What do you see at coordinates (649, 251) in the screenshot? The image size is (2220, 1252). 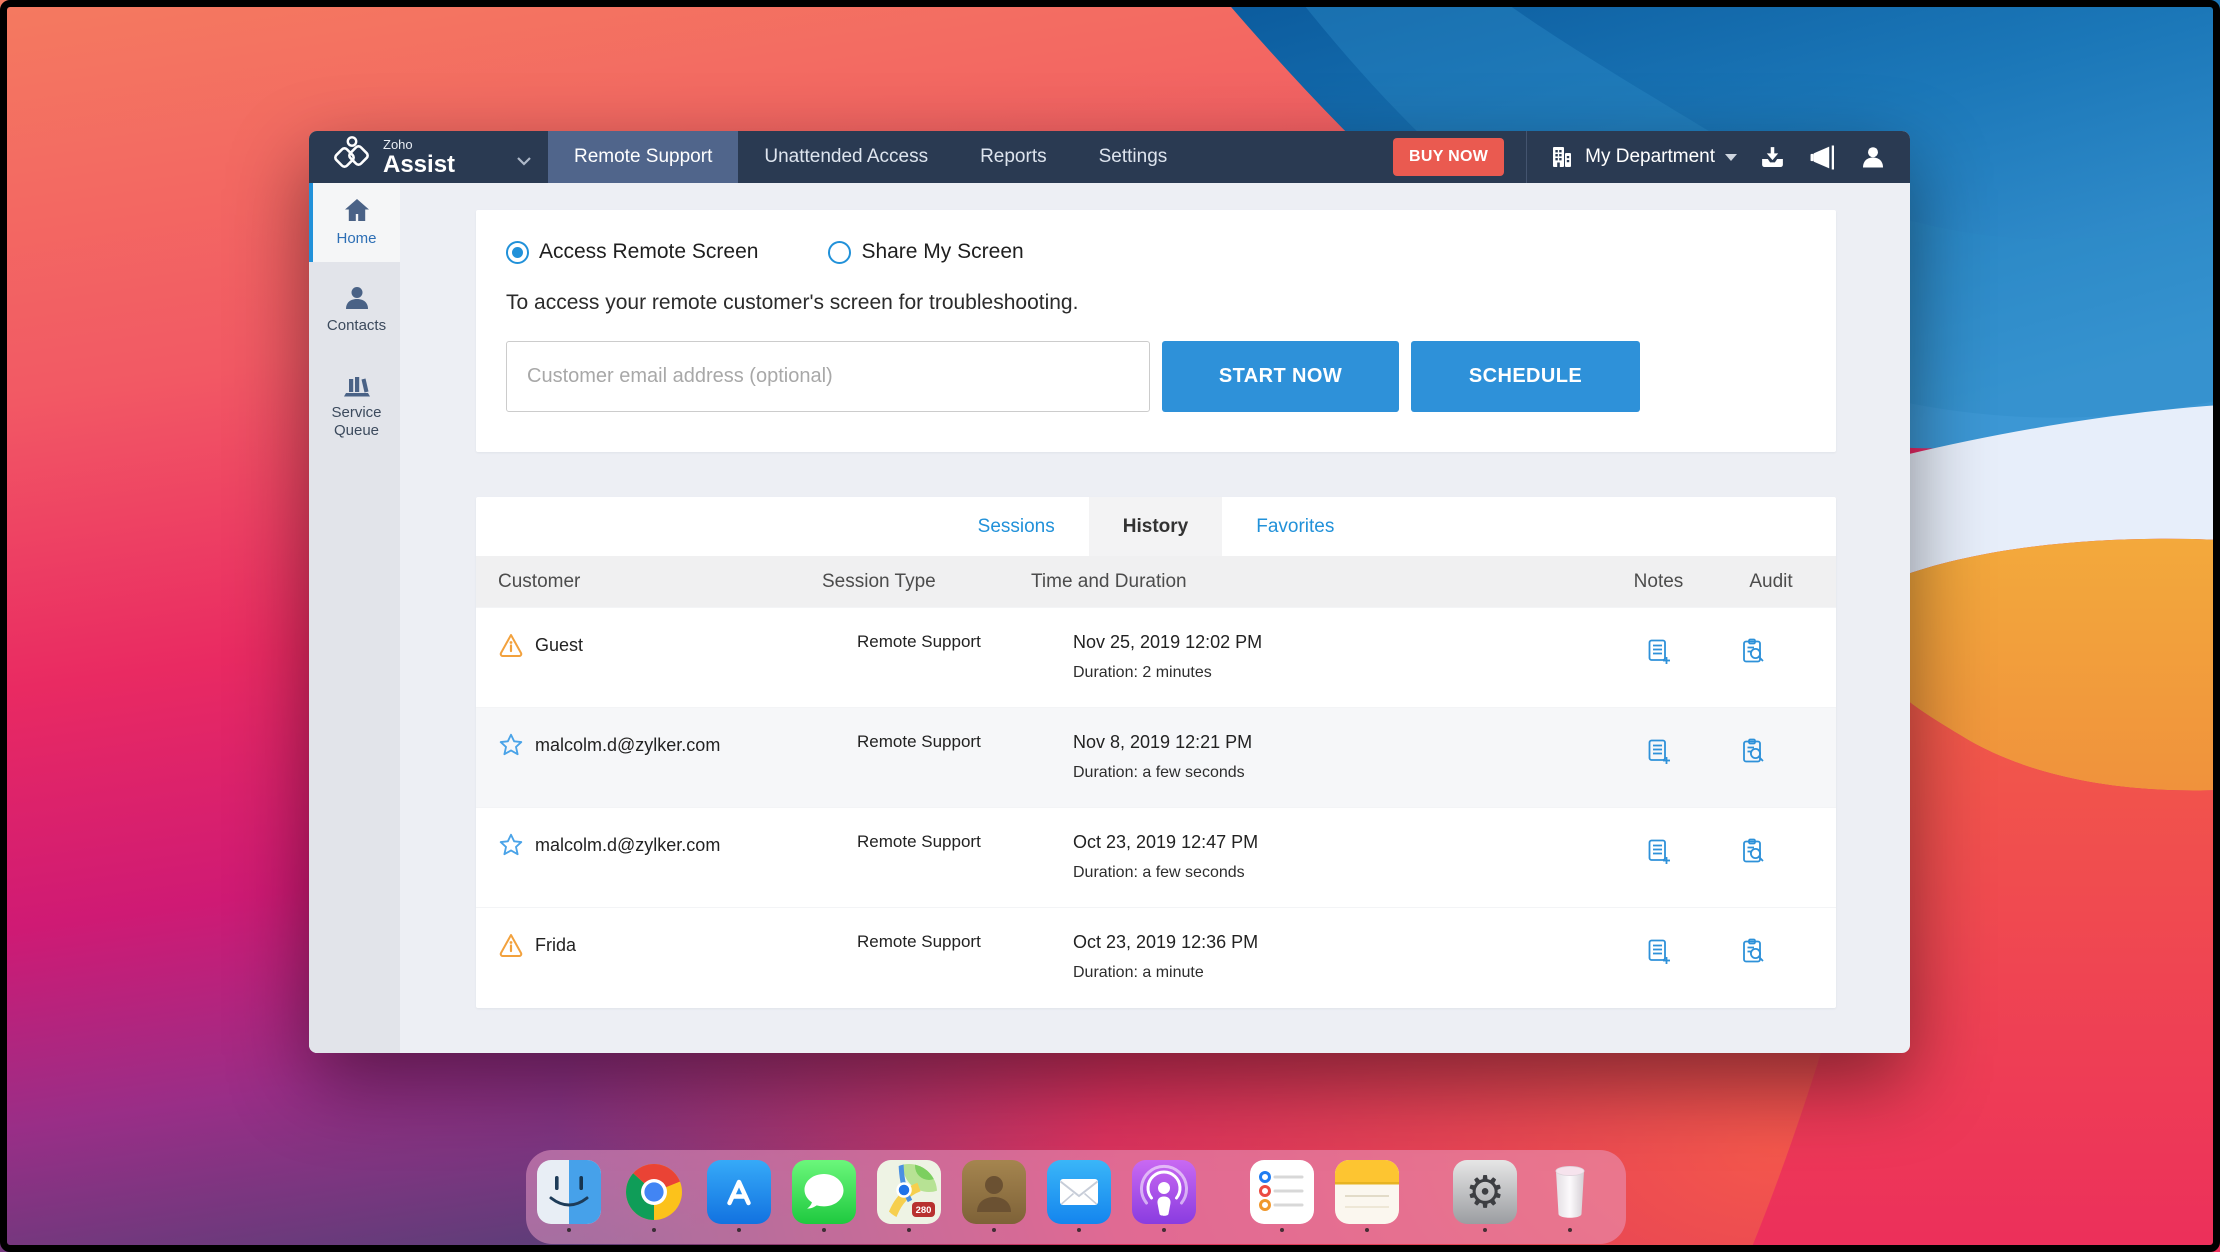 I see `access-remote-screen-label: Access Remote Screen` at bounding box center [649, 251].